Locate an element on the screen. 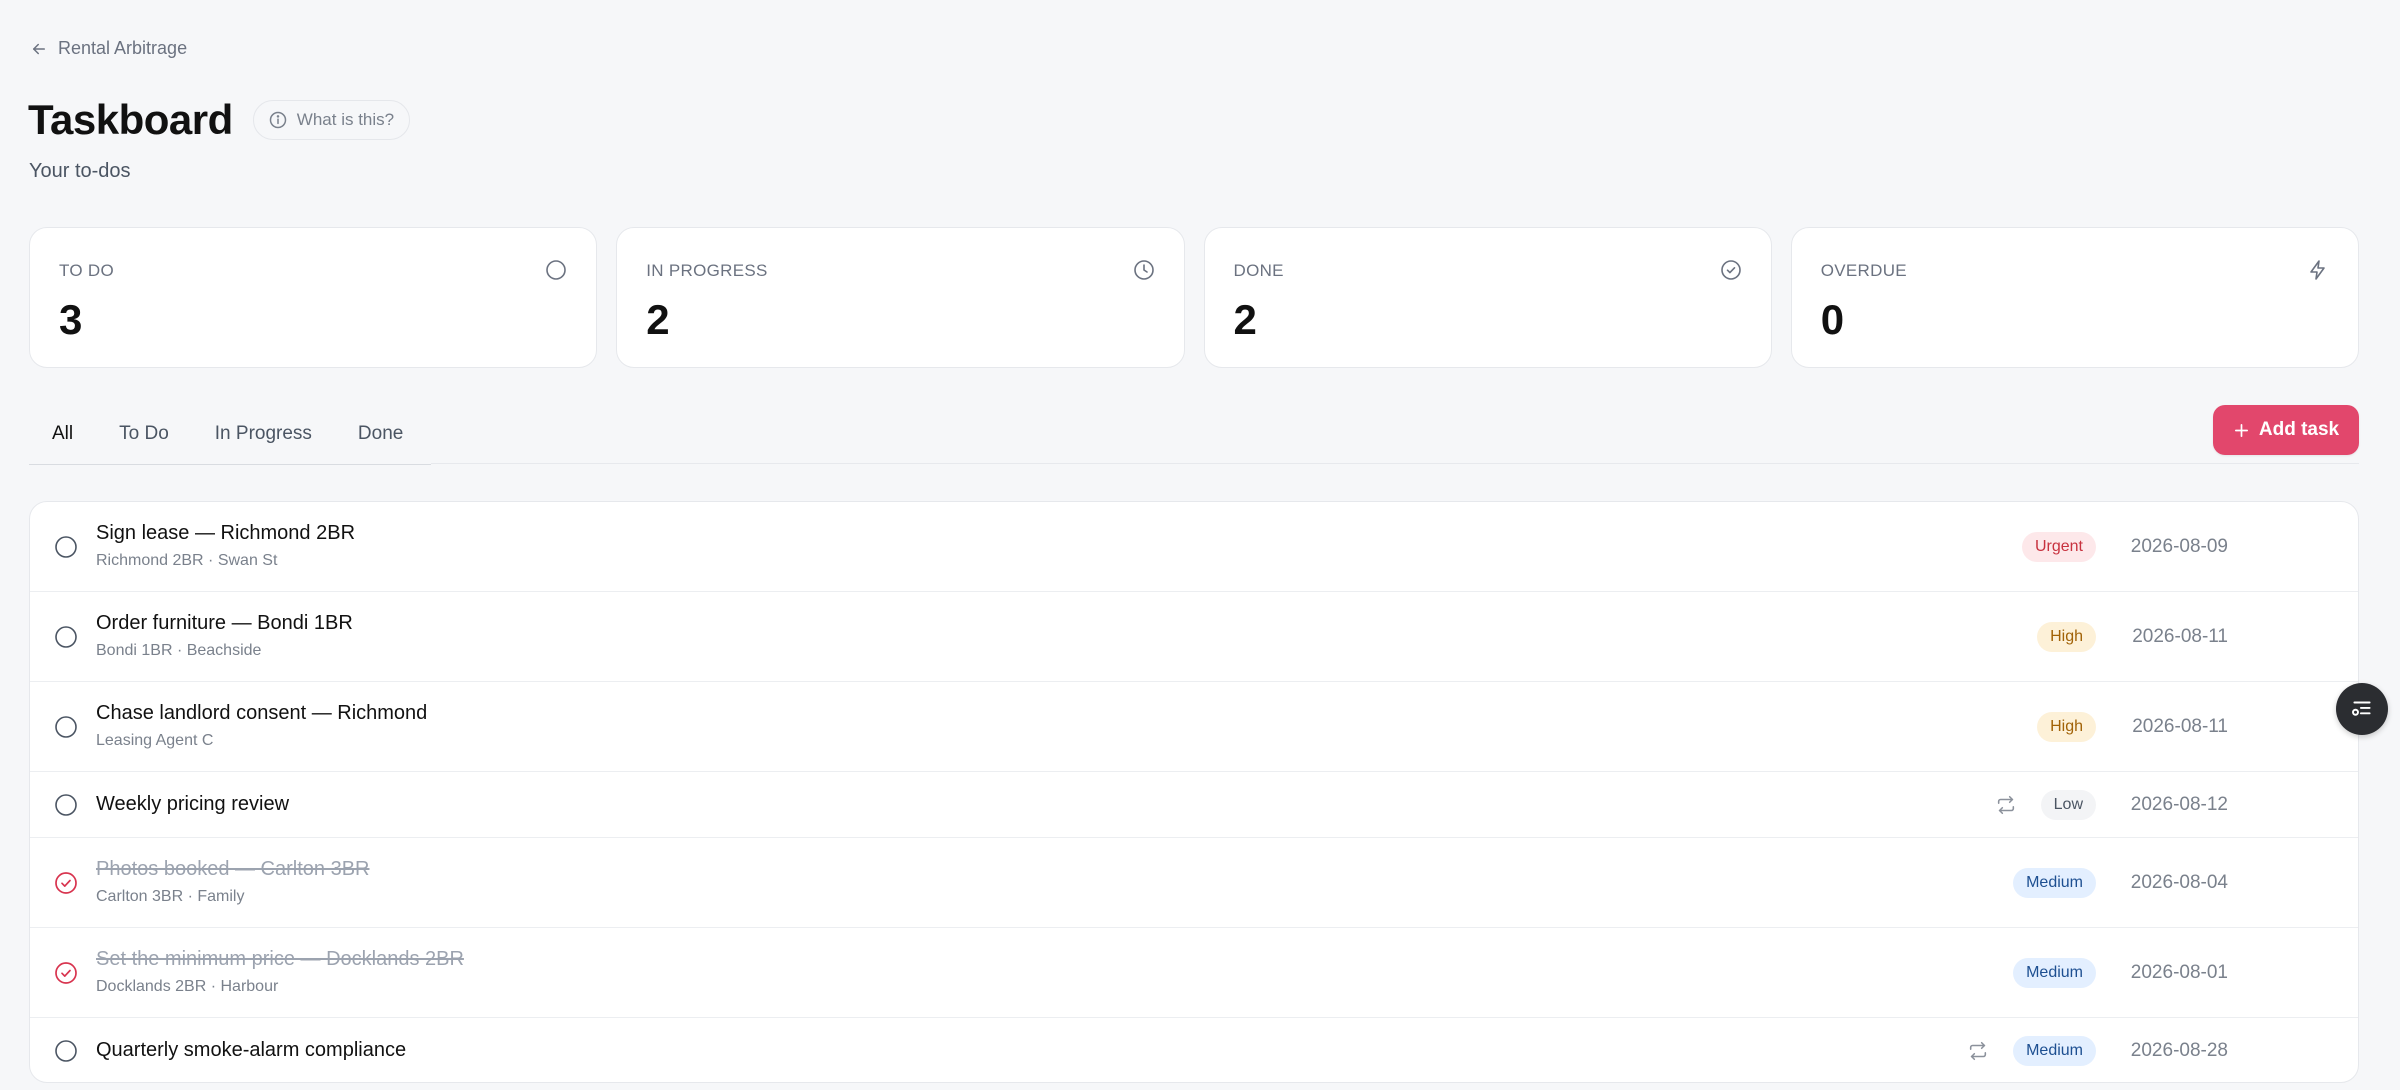 The height and width of the screenshot is (1090, 2400). info-label: What is this? is located at coordinates (345, 119).